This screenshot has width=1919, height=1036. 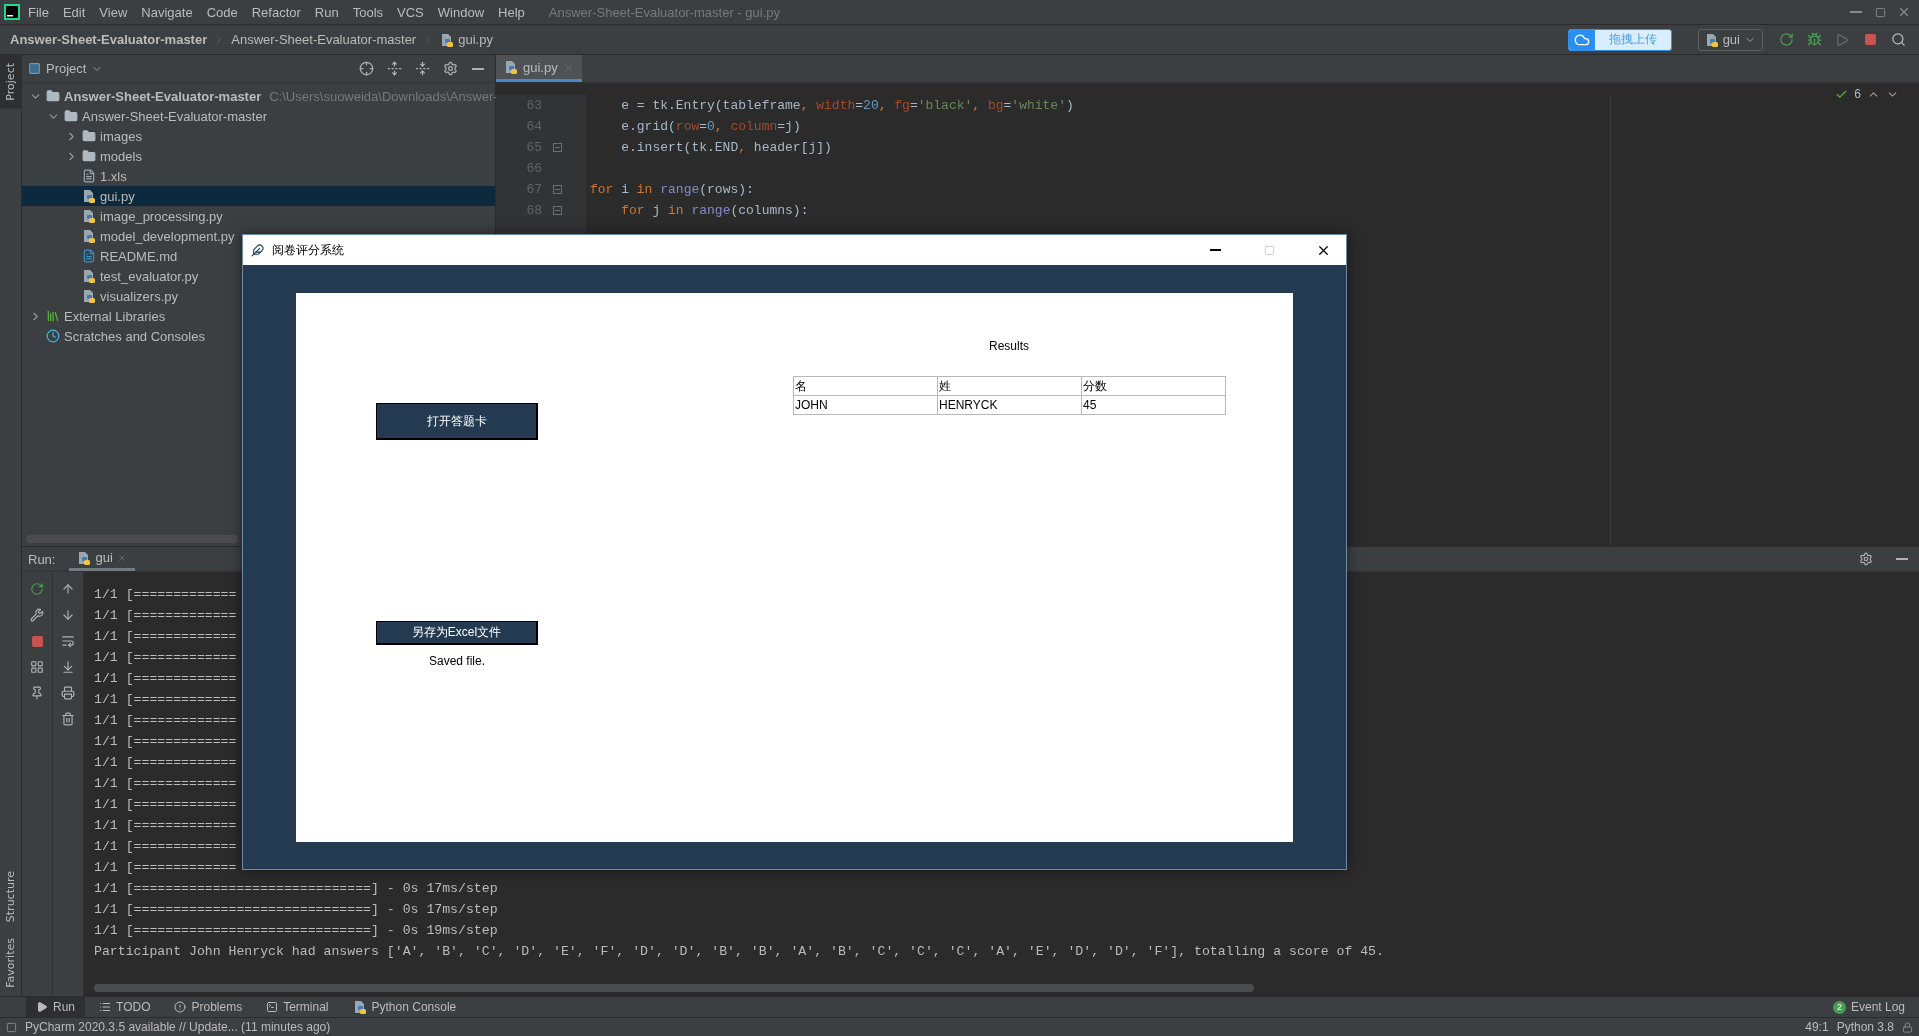 What do you see at coordinates (68, 719) in the screenshot?
I see `trash-icon` at bounding box center [68, 719].